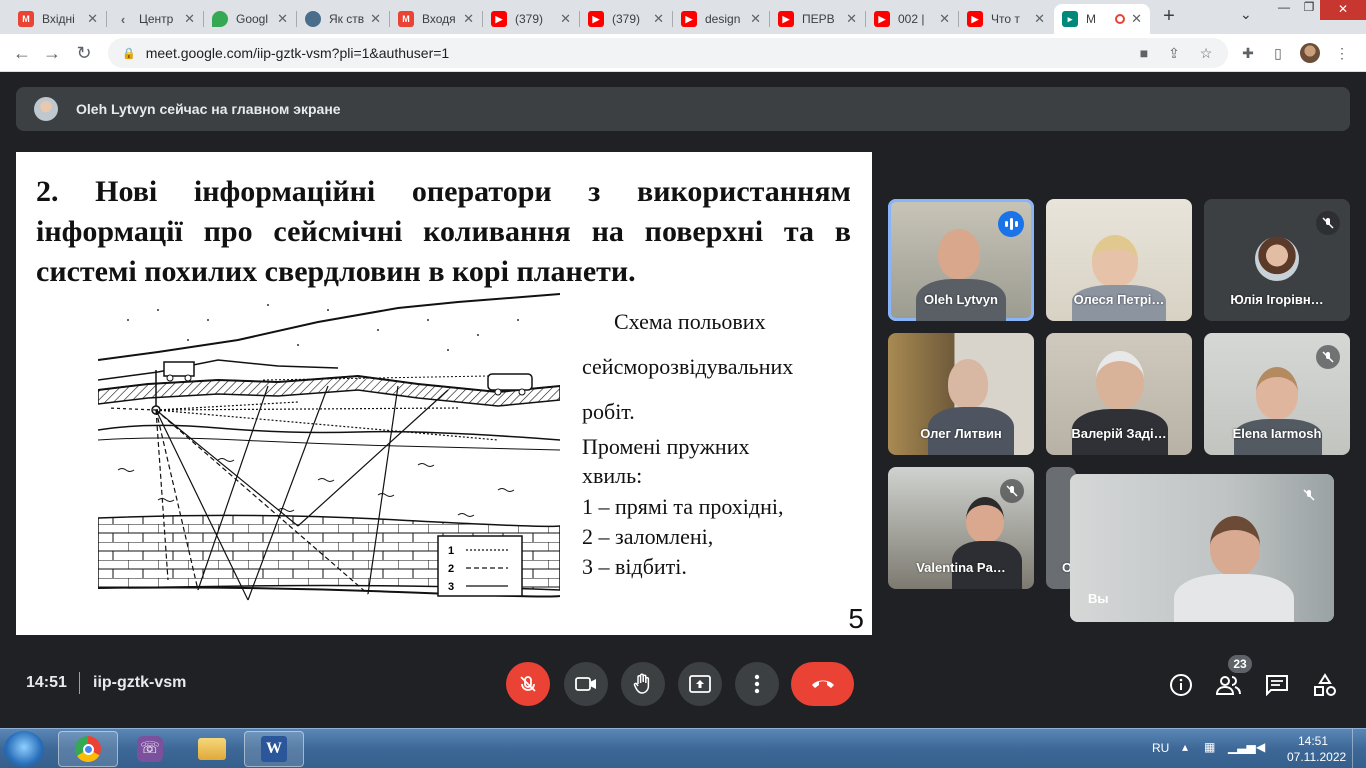 The height and width of the screenshot is (768, 1366). I want to click on tab-5: ▶ (379) ✕, so click(531, 19).